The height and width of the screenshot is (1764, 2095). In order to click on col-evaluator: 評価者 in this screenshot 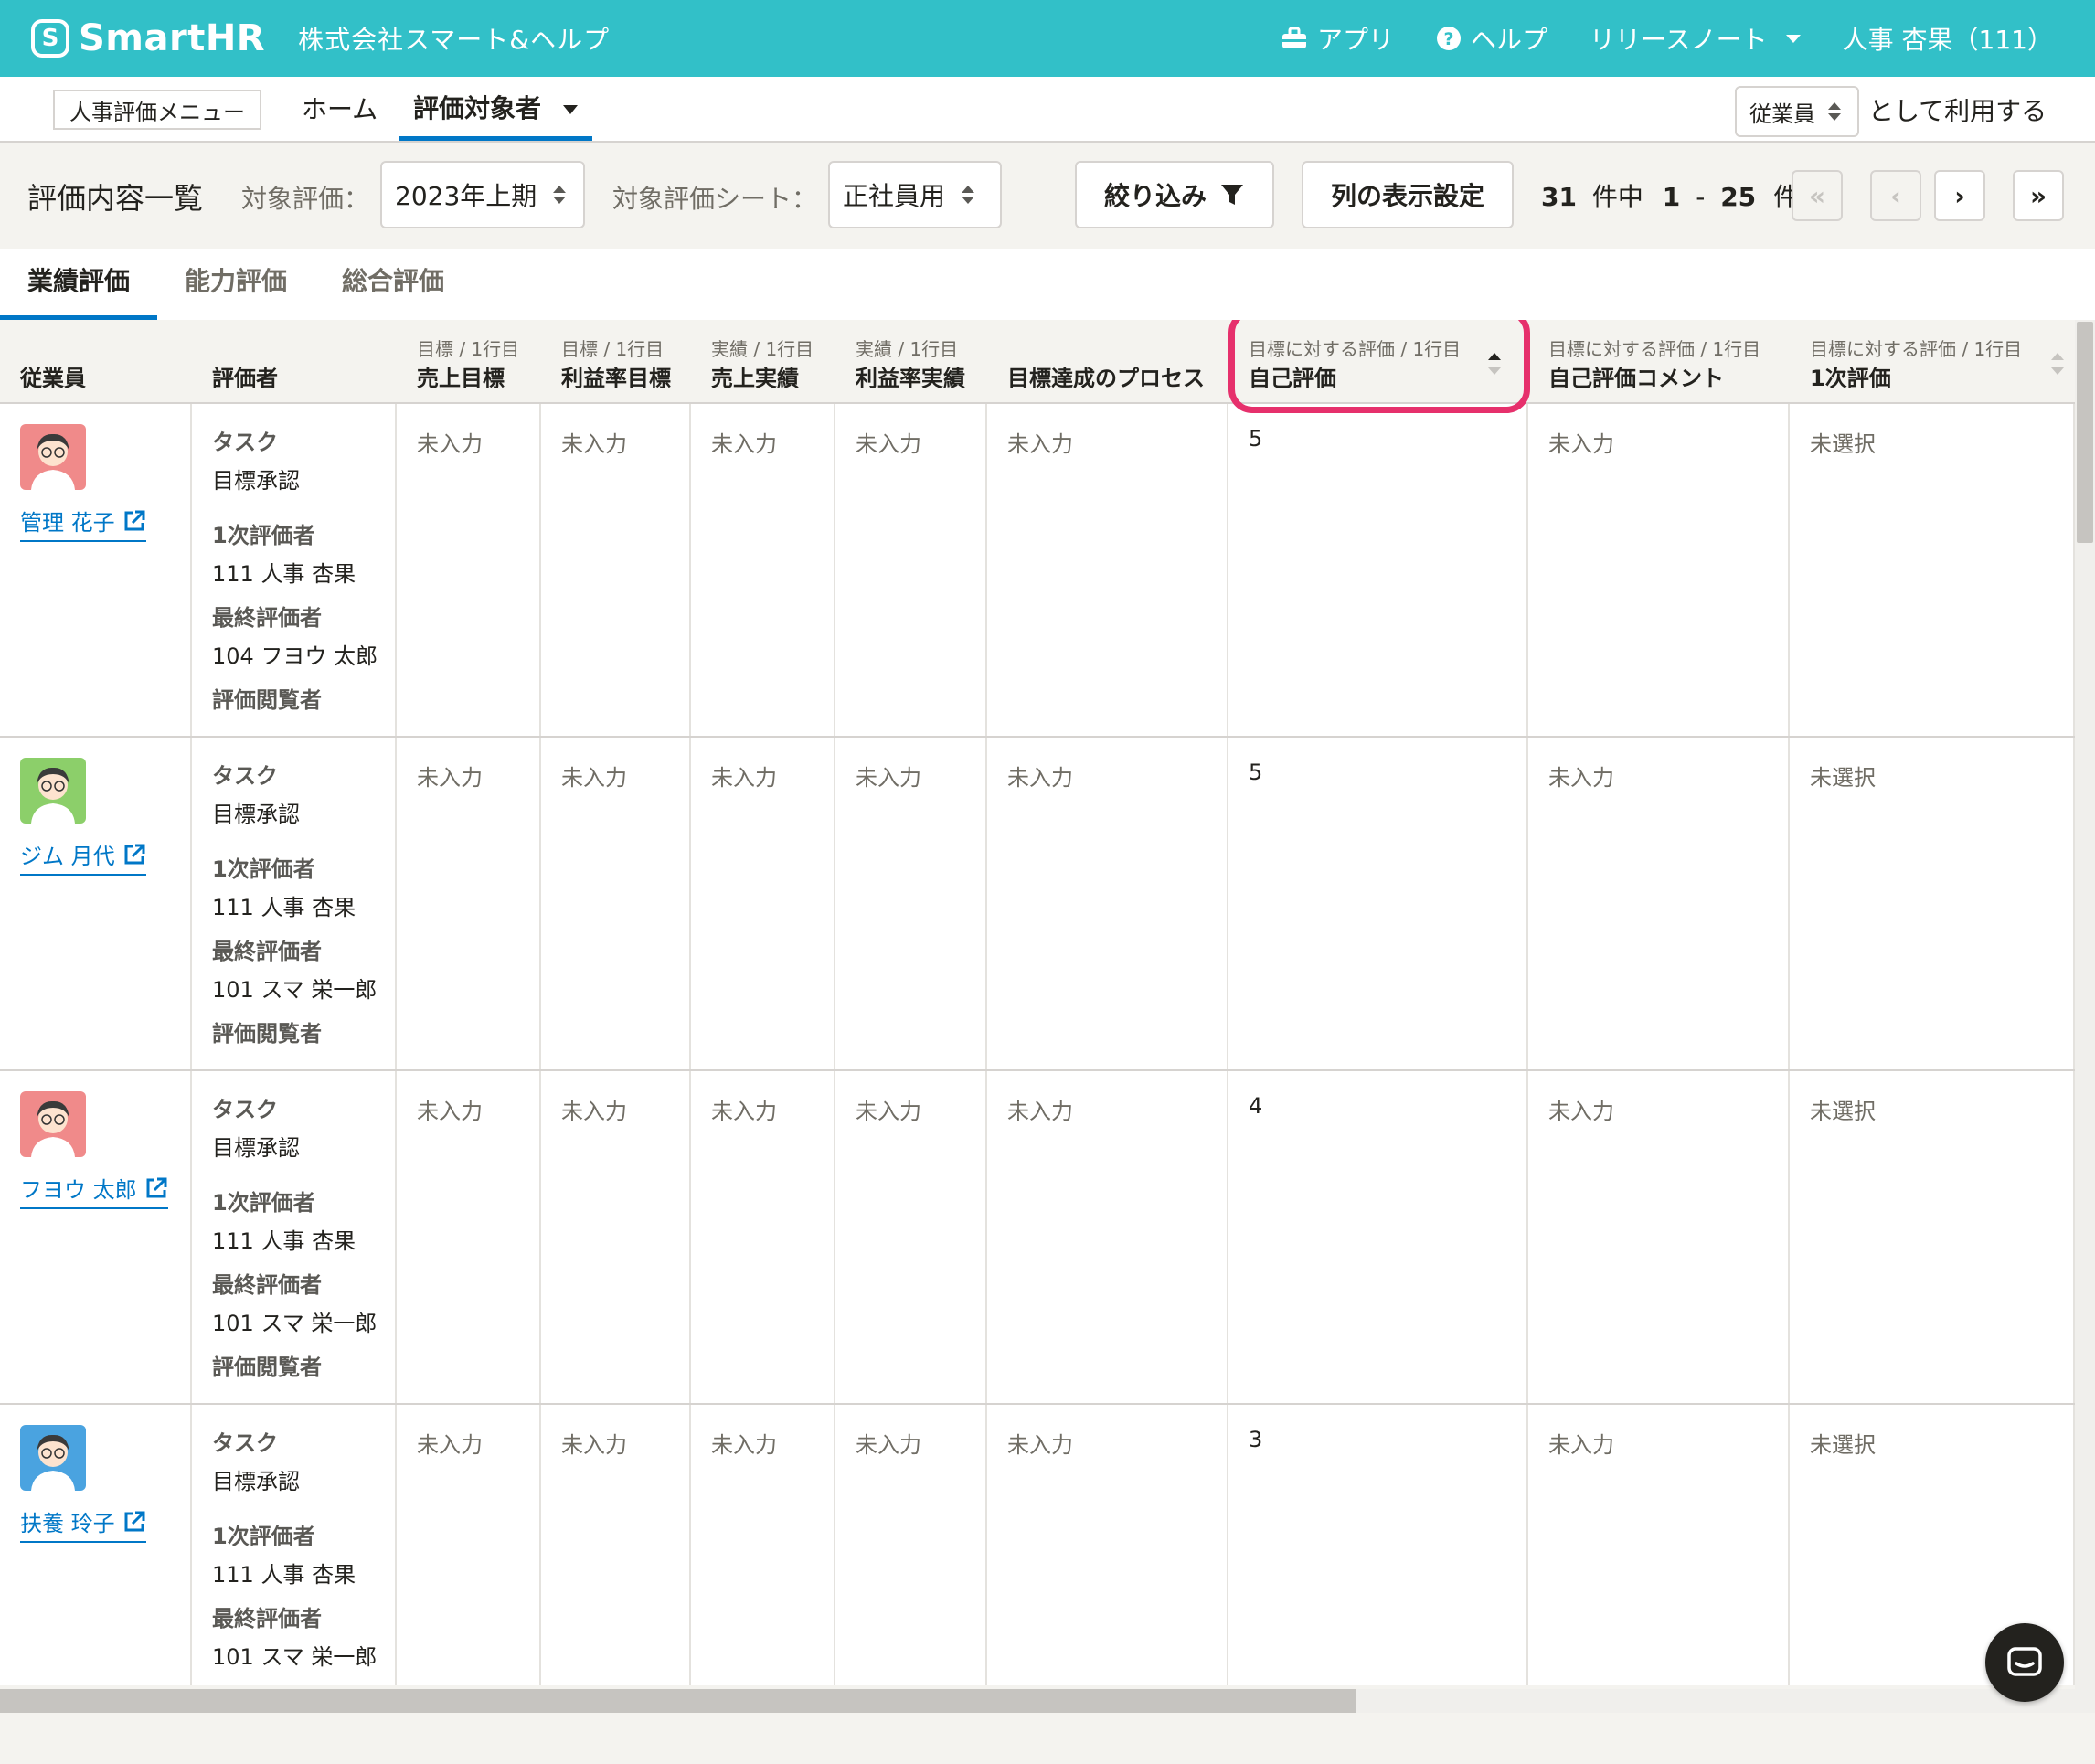, I will do `click(294, 362)`.